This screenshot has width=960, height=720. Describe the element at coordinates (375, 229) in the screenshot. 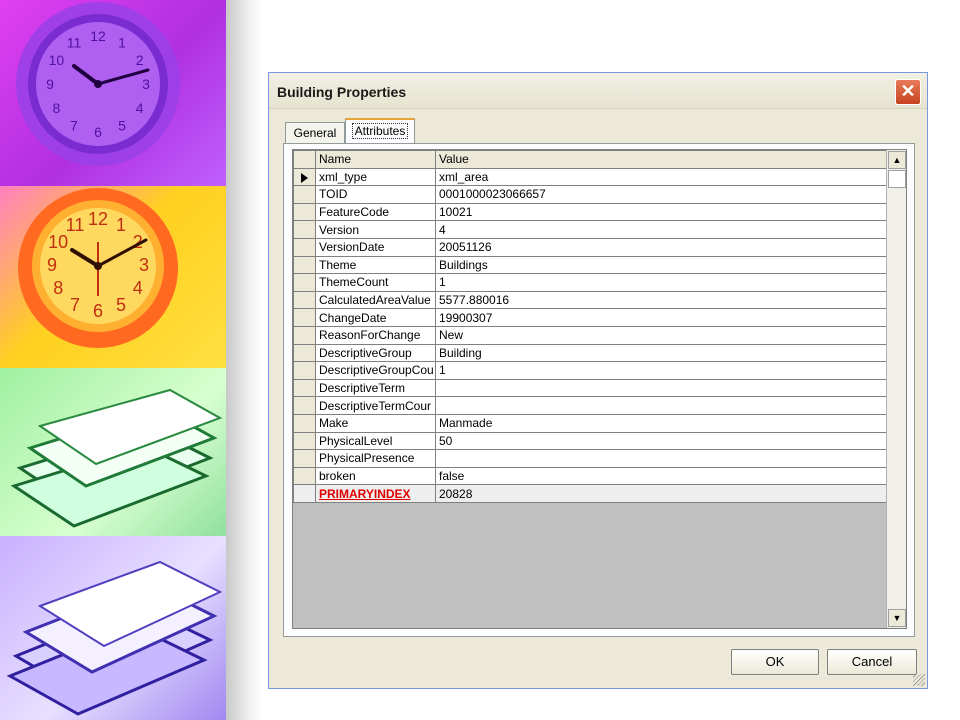

I see `attribute-name-cell: Version` at that location.